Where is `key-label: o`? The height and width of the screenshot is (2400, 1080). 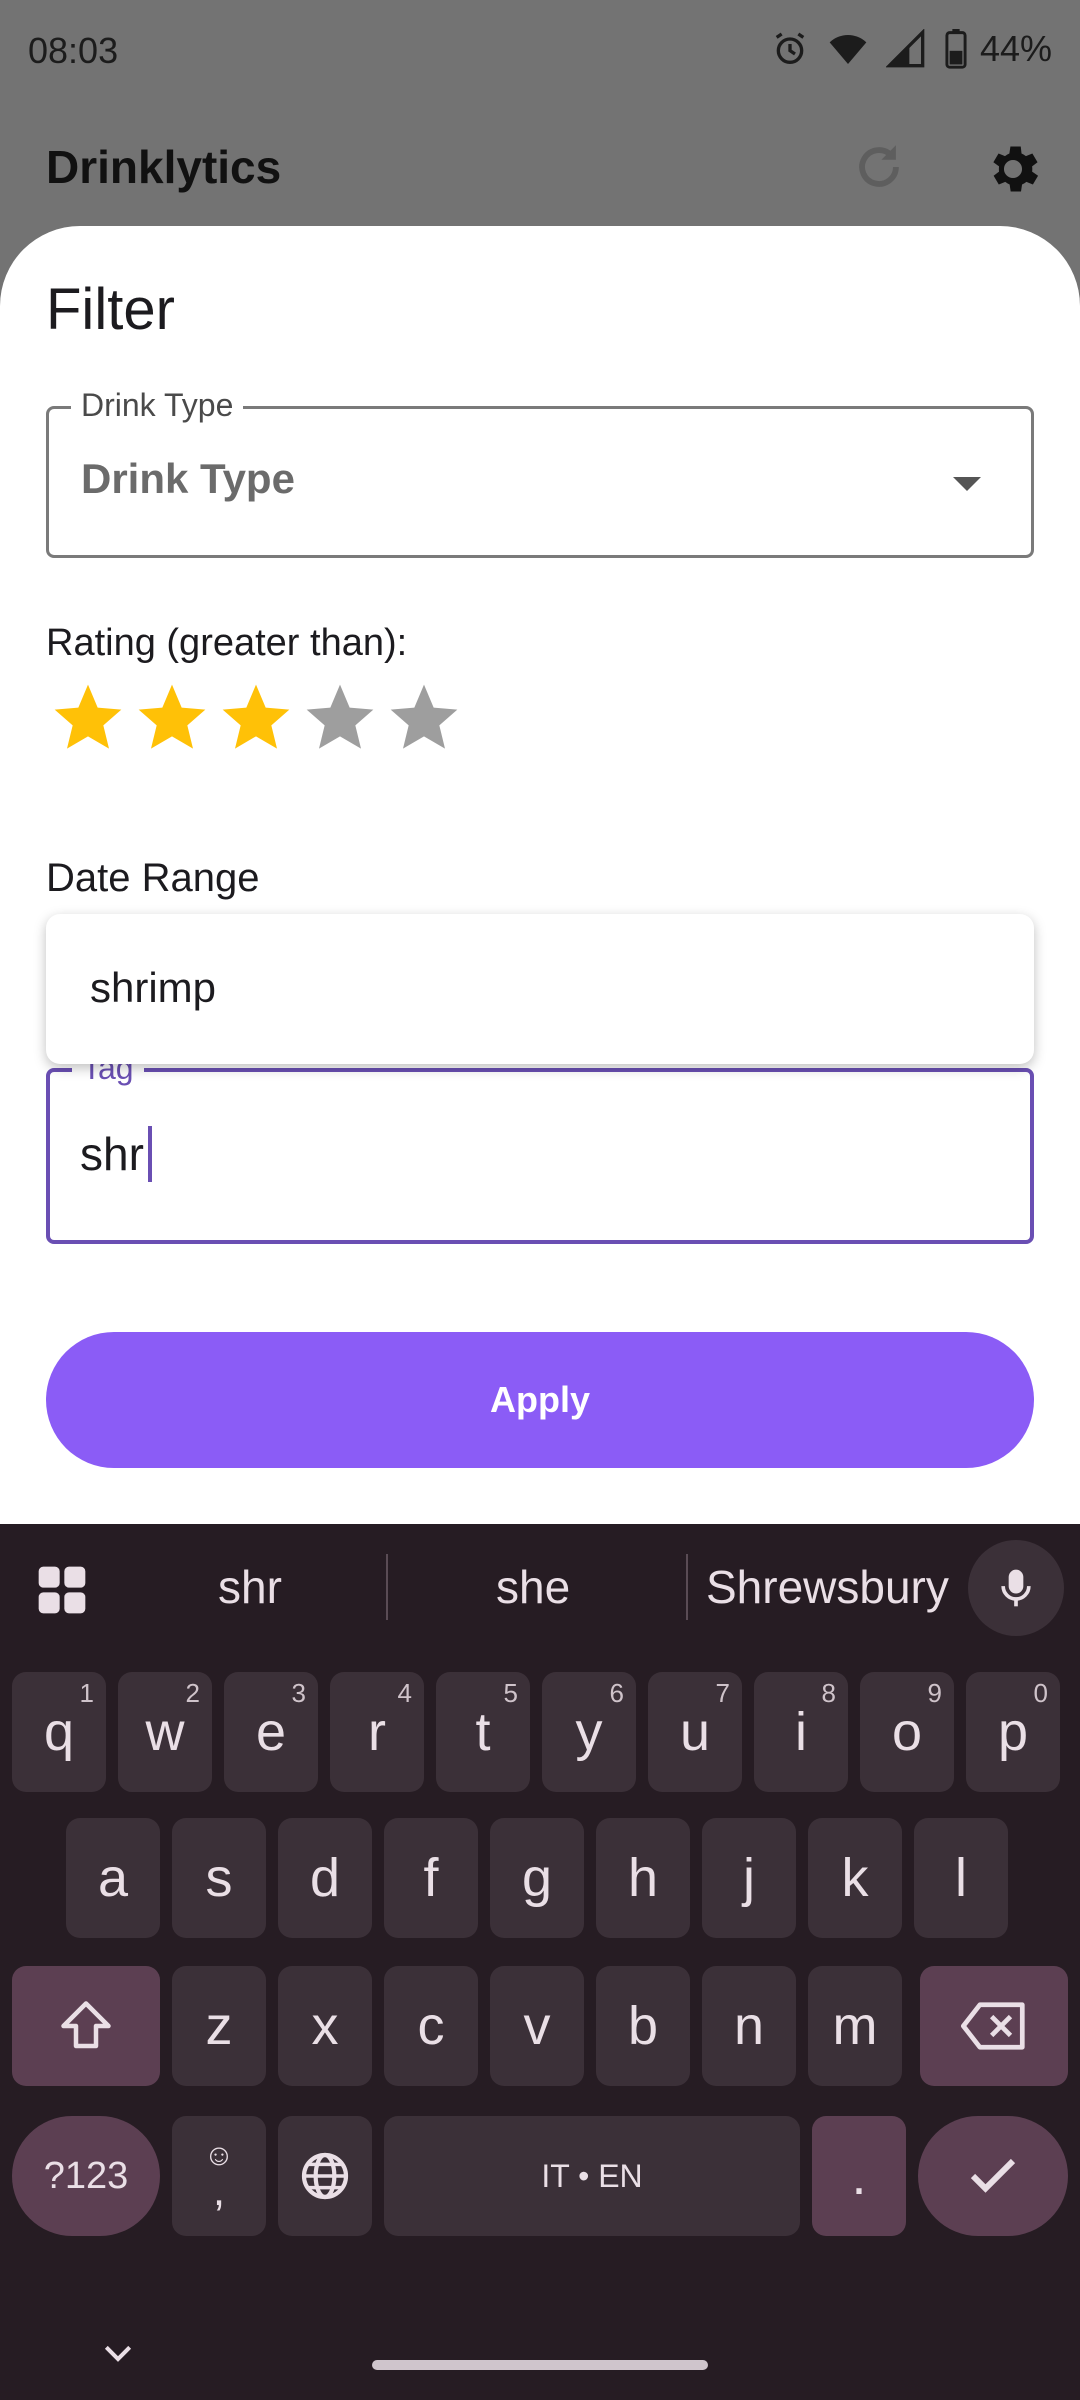 key-label: o is located at coordinates (907, 1732).